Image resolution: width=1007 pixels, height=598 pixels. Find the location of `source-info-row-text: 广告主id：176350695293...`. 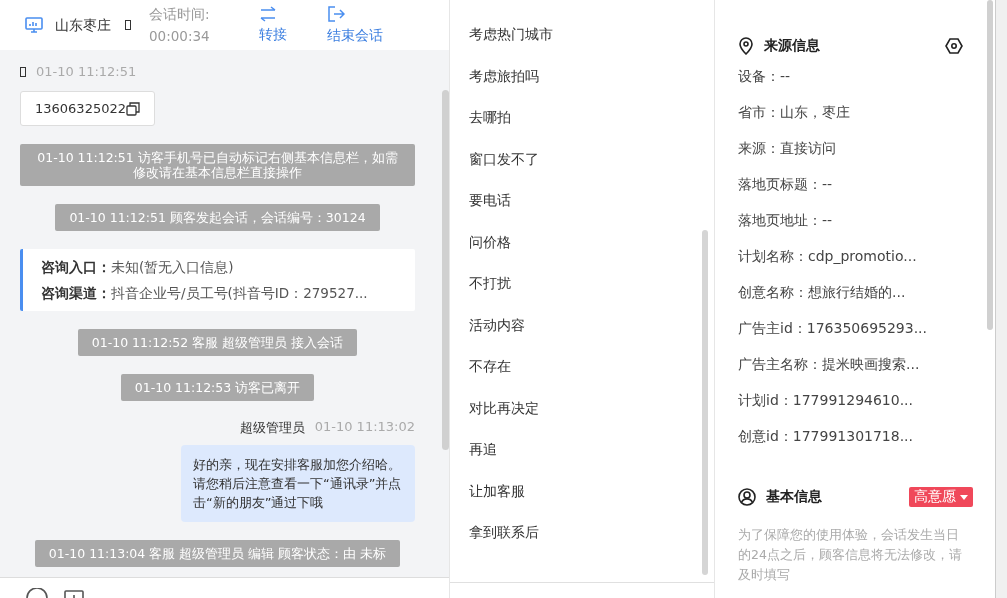

source-info-row-text: 广告主id：176350695293... is located at coordinates (833, 328).